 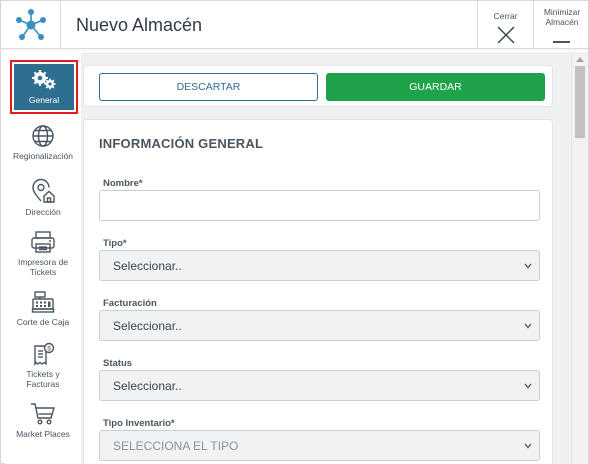 I want to click on sidebar-item-corte-caja: Corte de Caja, so click(x=43, y=308).